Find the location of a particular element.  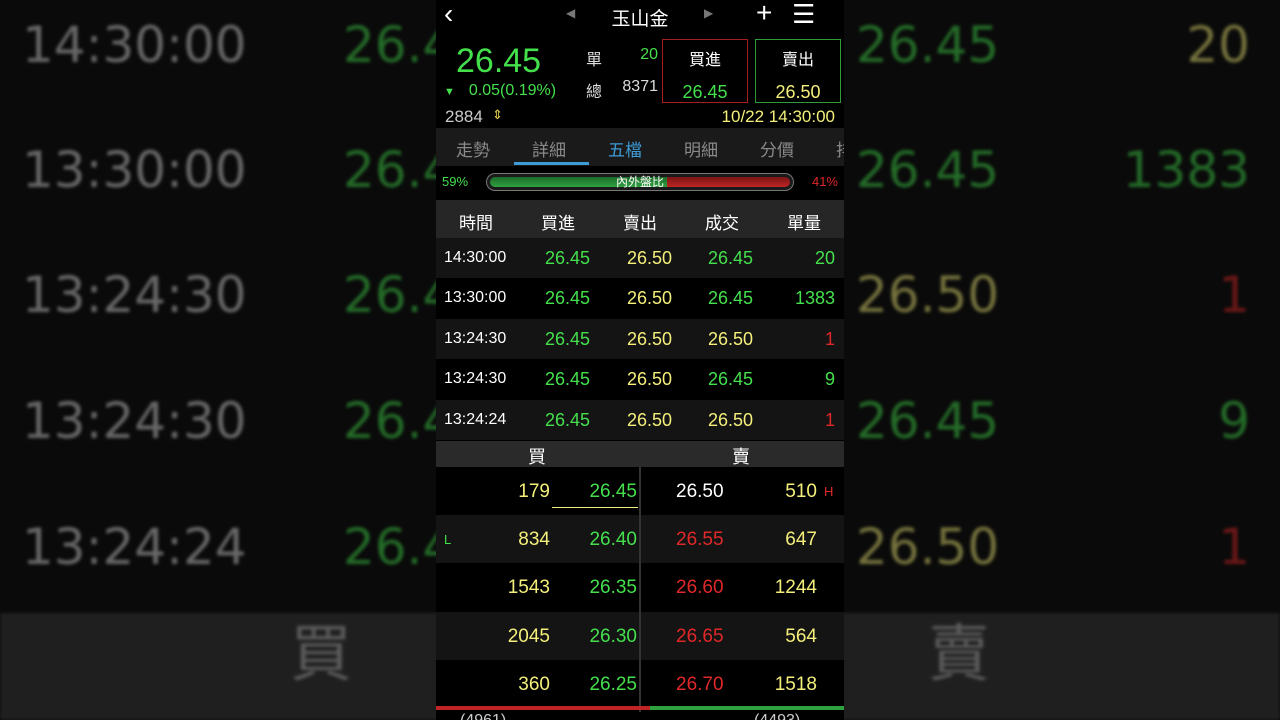

single-label: 單 is located at coordinates (594, 60).